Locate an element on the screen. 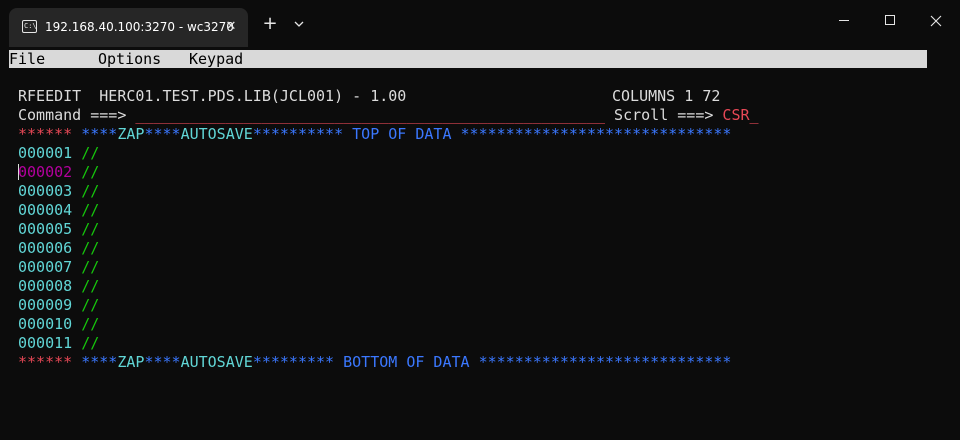 The image size is (960, 440). top-autosave: AUTOSAVE is located at coordinates (216, 134).